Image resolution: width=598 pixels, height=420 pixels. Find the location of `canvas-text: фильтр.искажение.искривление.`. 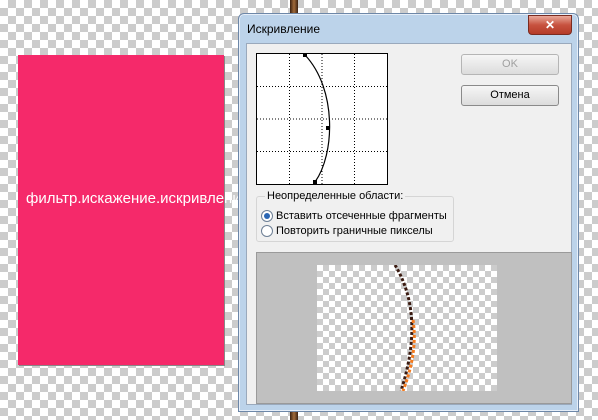

canvas-text: фильтр.искажение.искривление. is located at coordinates (140, 198).